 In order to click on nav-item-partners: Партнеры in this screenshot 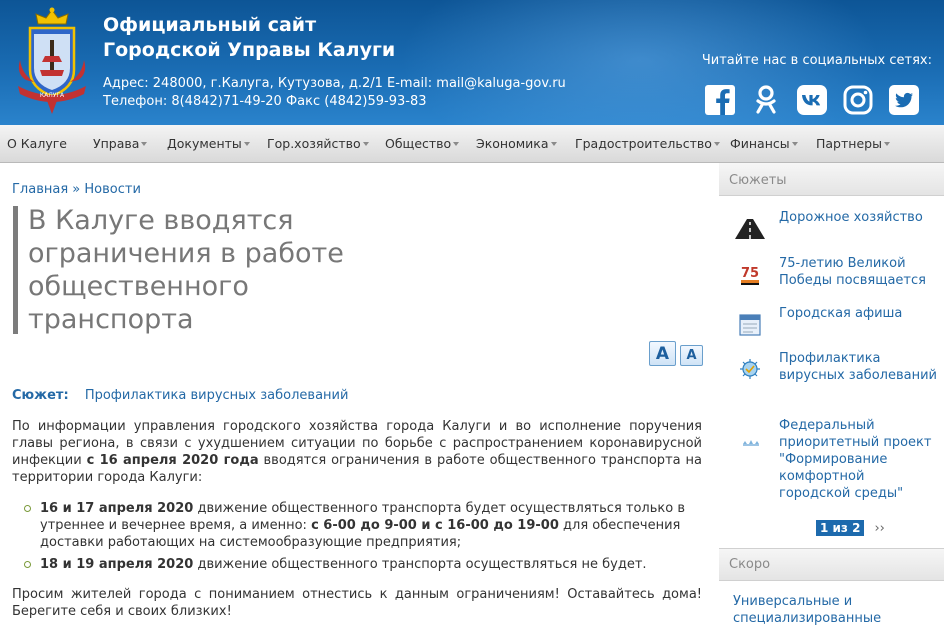, I will do `click(853, 144)`.